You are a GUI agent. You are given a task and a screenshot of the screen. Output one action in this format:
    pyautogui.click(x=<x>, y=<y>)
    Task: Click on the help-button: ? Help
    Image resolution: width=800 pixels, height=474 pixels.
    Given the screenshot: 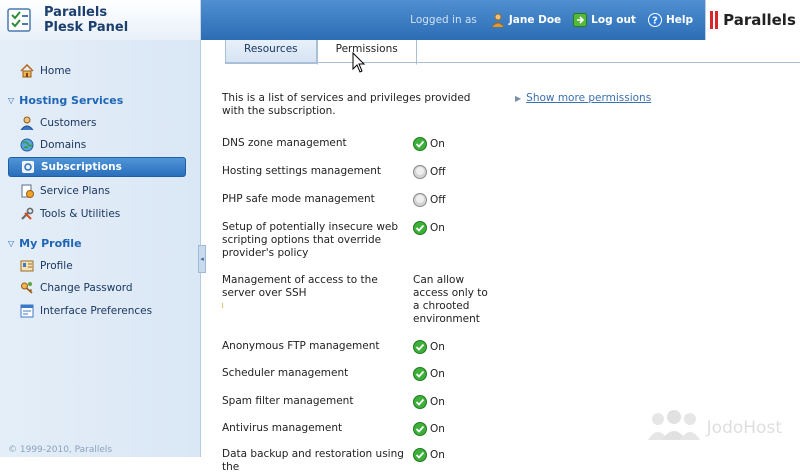 What is the action you would take?
    pyautogui.click(x=670, y=20)
    